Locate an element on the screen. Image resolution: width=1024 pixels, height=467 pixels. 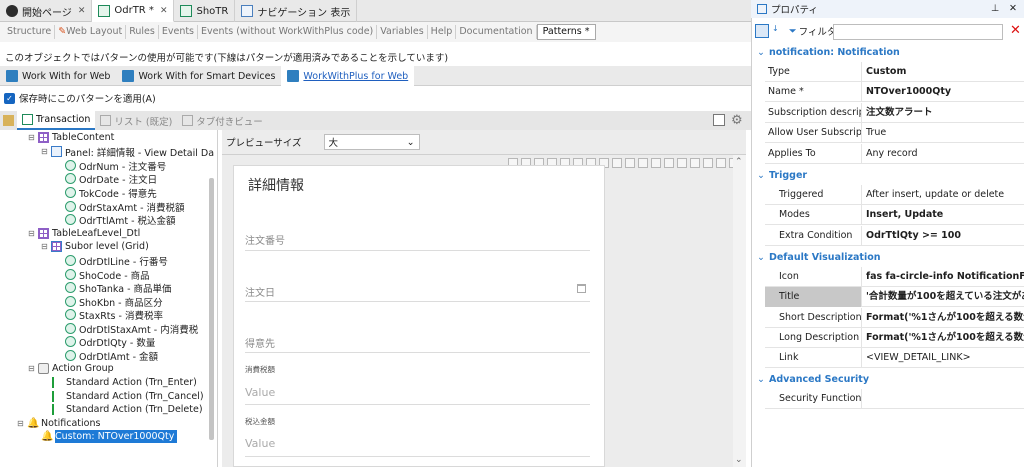
field-label-tax: 消費税額 is located at coordinates (260, 369).